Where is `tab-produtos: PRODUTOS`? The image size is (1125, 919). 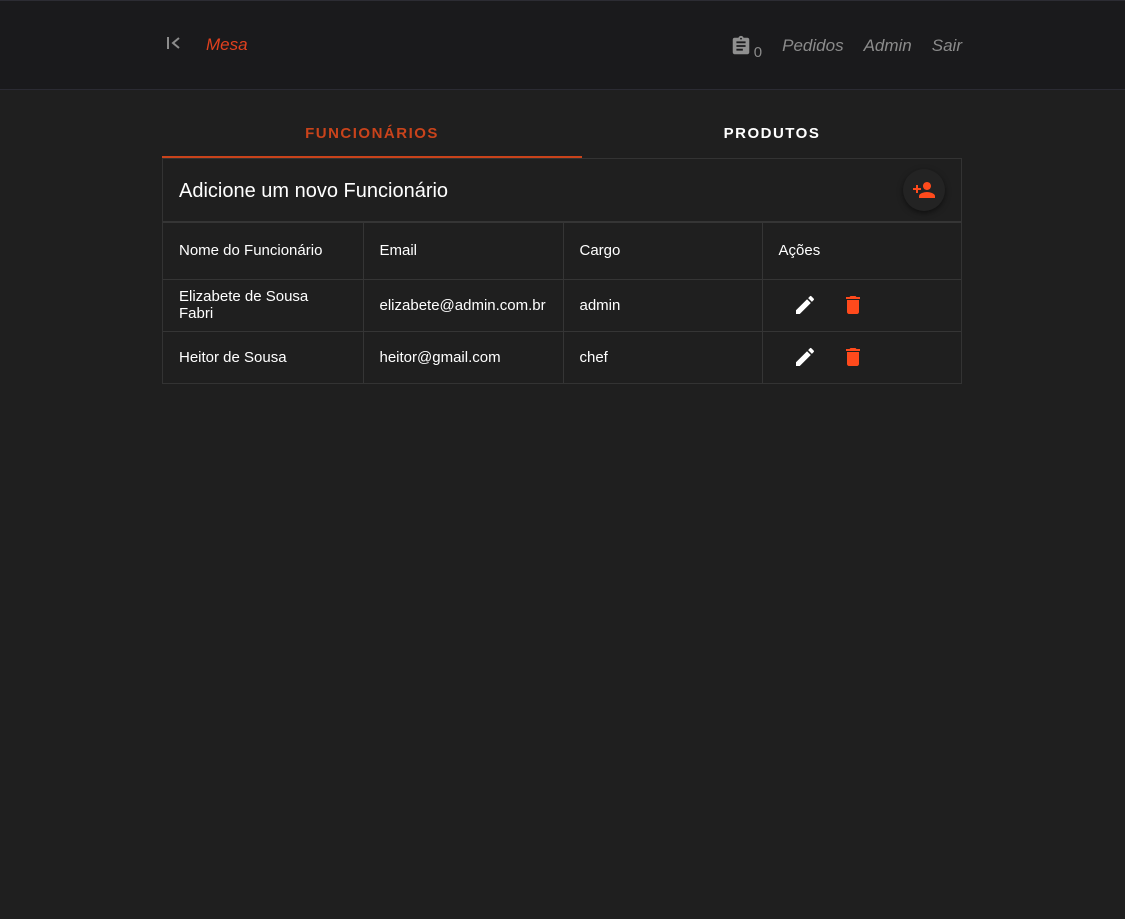 tab-produtos: PRODUTOS is located at coordinates (772, 135).